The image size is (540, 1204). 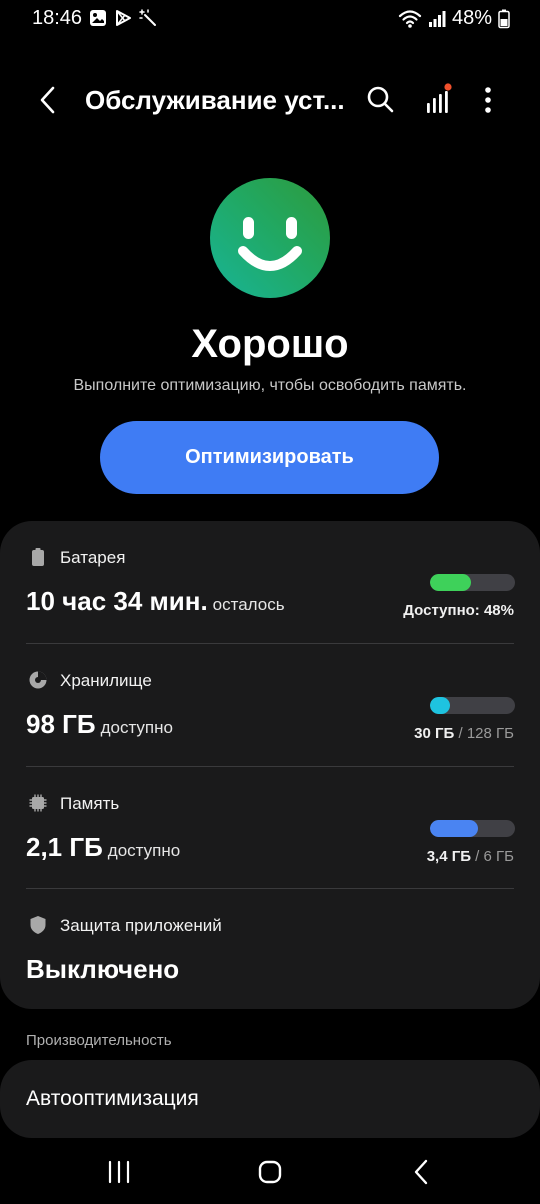 What do you see at coordinates (147, 17) in the screenshot?
I see `magic-wand-icon` at bounding box center [147, 17].